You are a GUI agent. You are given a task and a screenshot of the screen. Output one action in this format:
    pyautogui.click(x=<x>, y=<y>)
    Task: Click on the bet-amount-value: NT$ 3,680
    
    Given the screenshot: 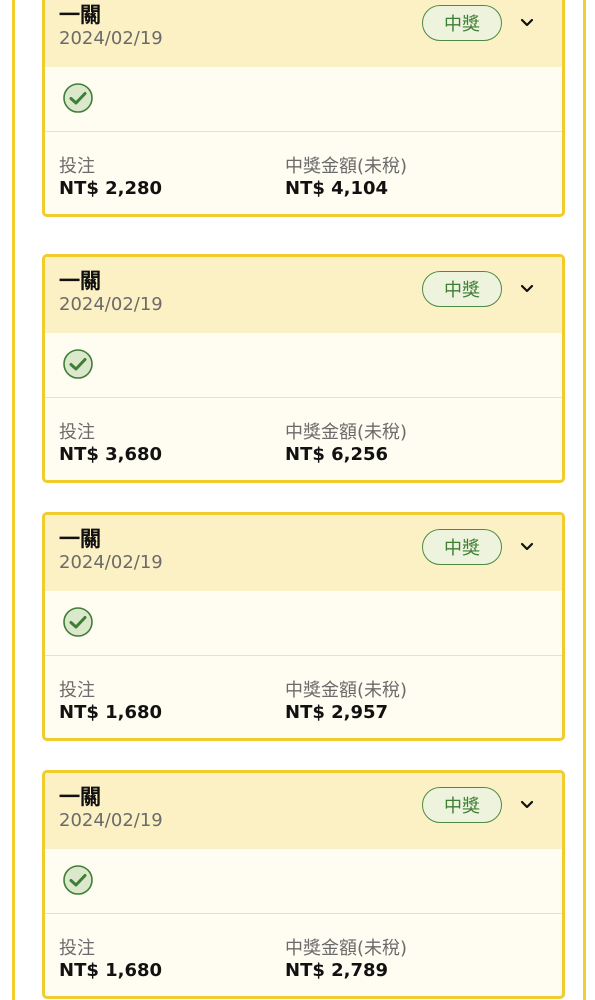 What is the action you would take?
    pyautogui.click(x=111, y=454)
    